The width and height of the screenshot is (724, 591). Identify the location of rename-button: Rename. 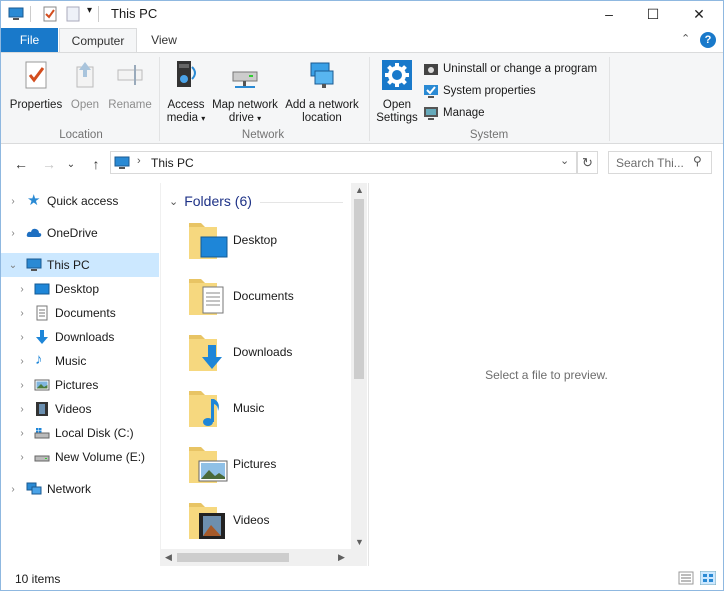
(130, 85).